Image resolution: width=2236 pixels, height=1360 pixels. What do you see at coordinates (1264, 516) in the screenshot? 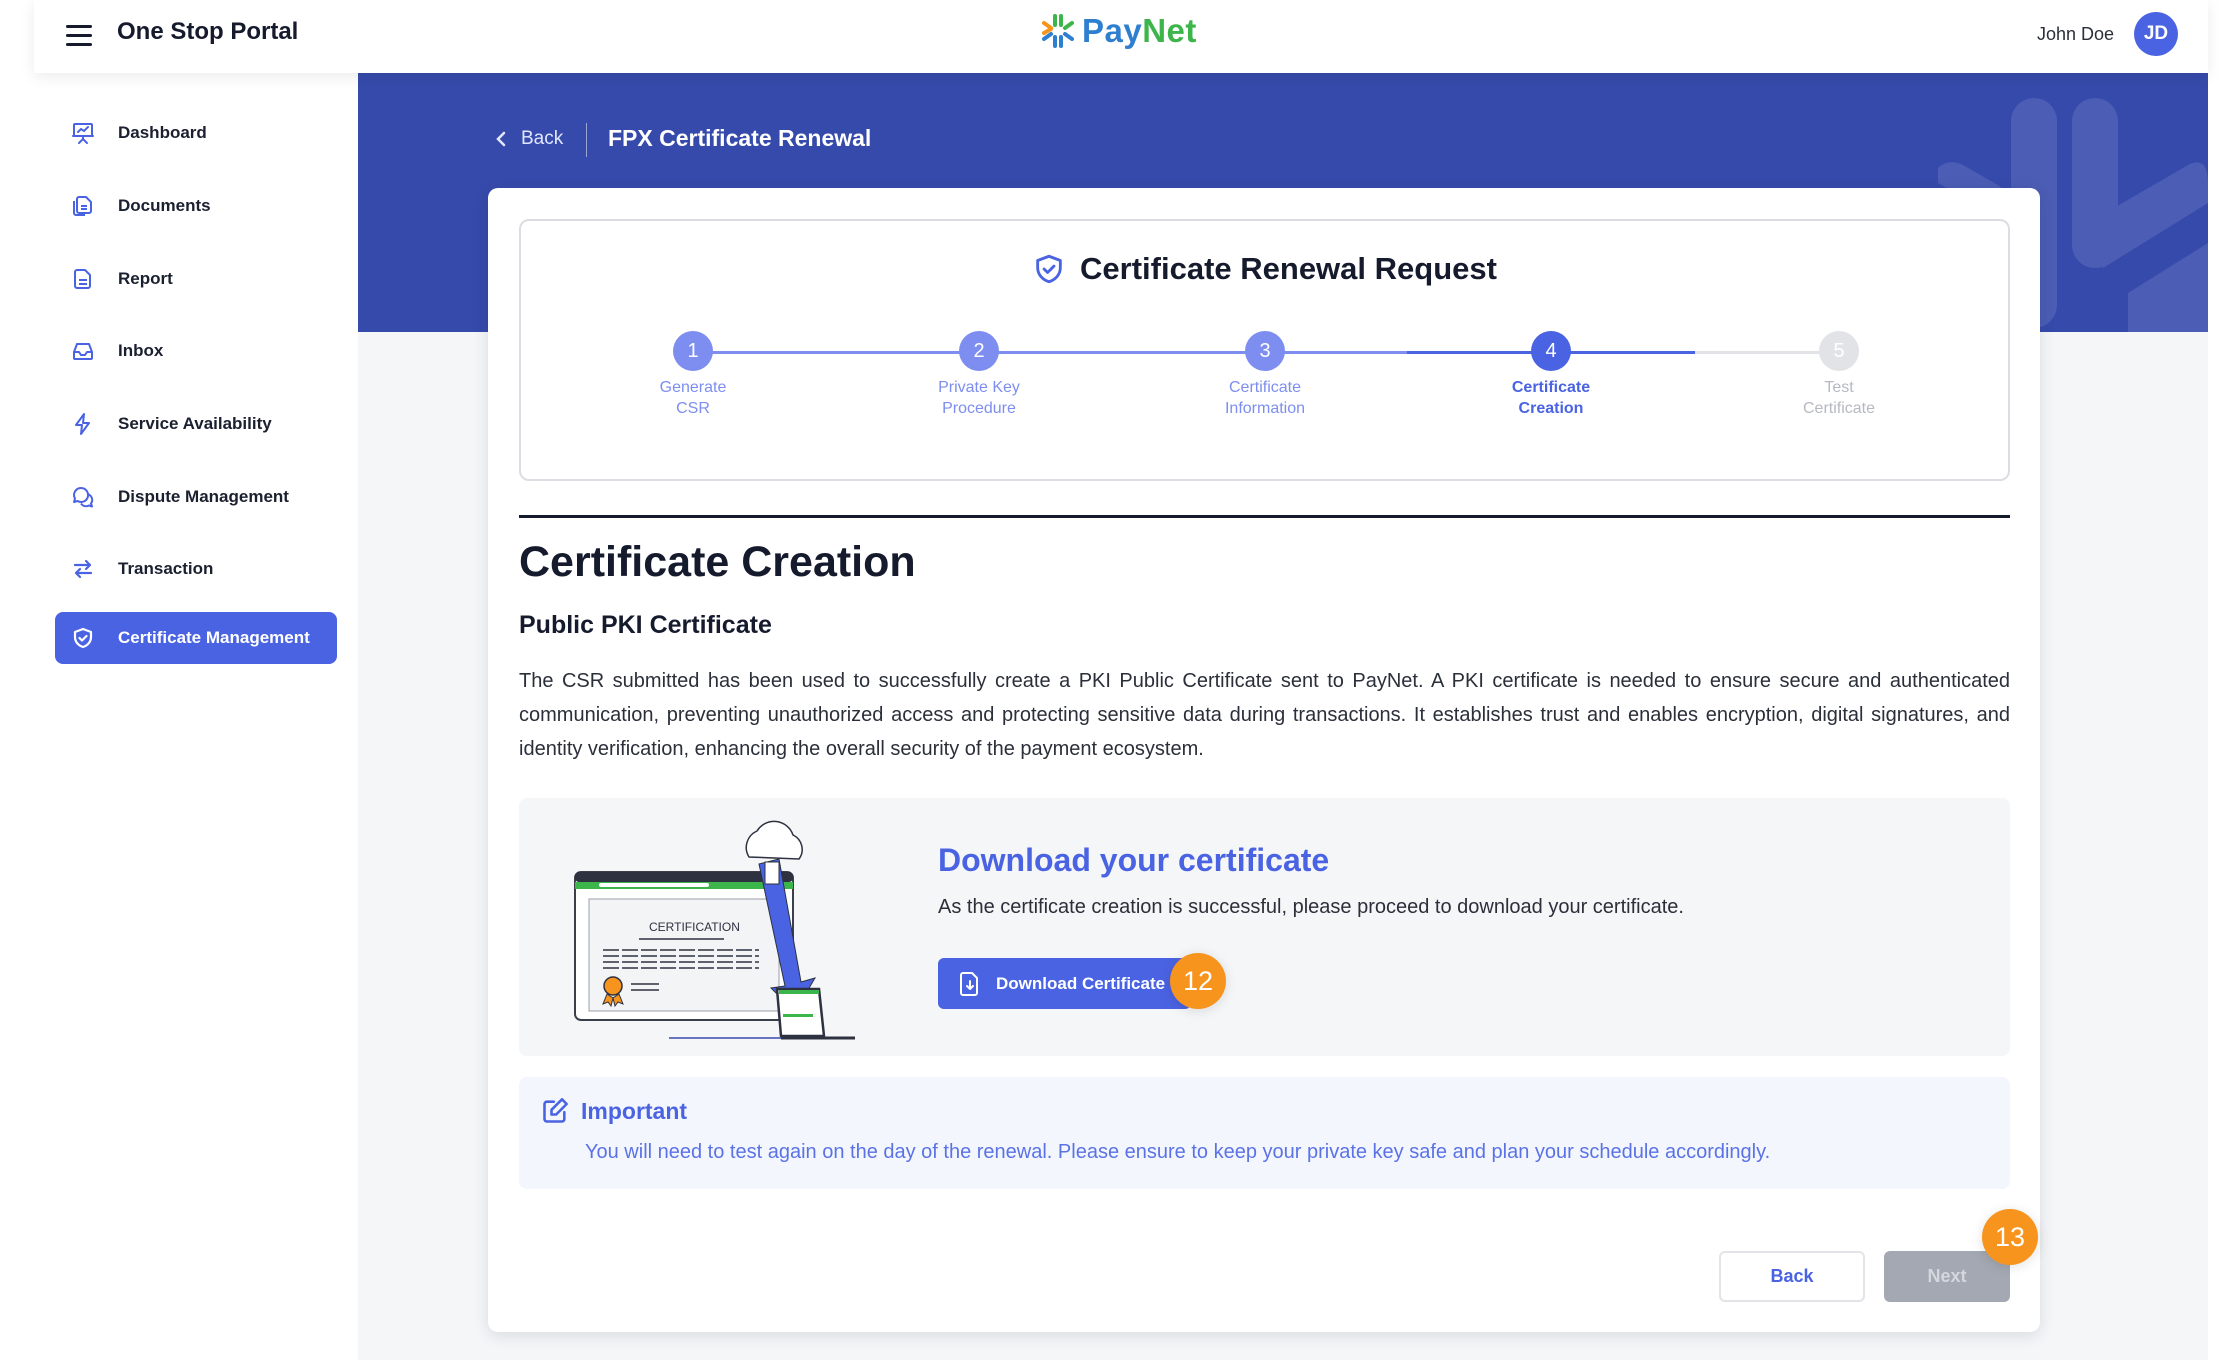
I see `section-divider` at bounding box center [1264, 516].